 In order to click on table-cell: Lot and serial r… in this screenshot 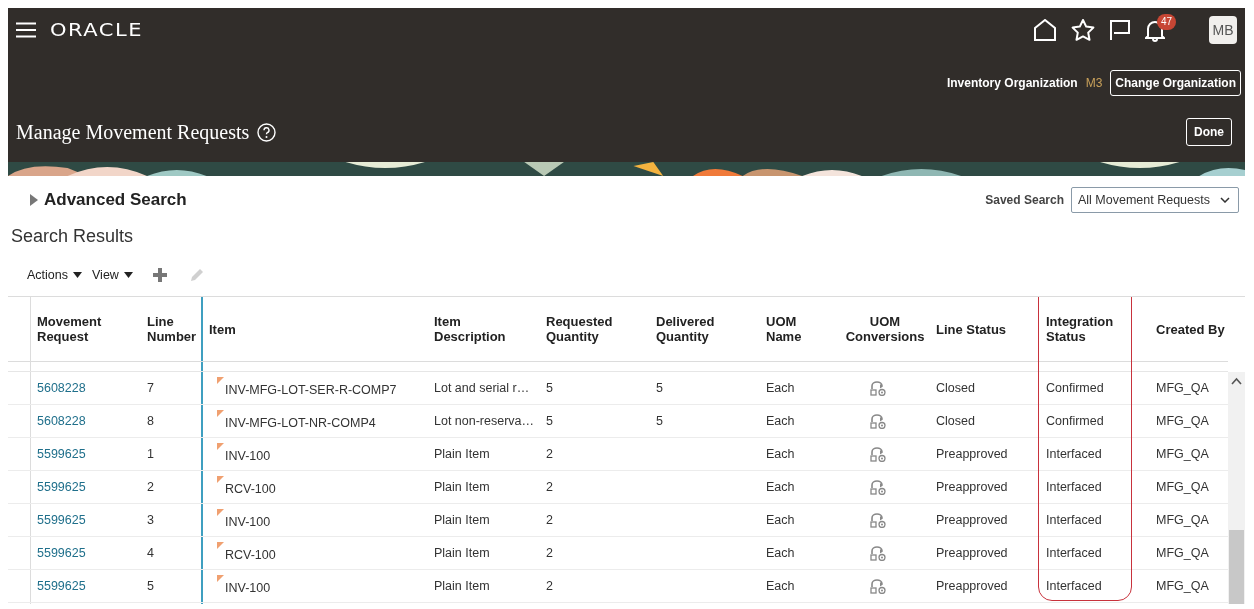, I will do `click(484, 388)`.